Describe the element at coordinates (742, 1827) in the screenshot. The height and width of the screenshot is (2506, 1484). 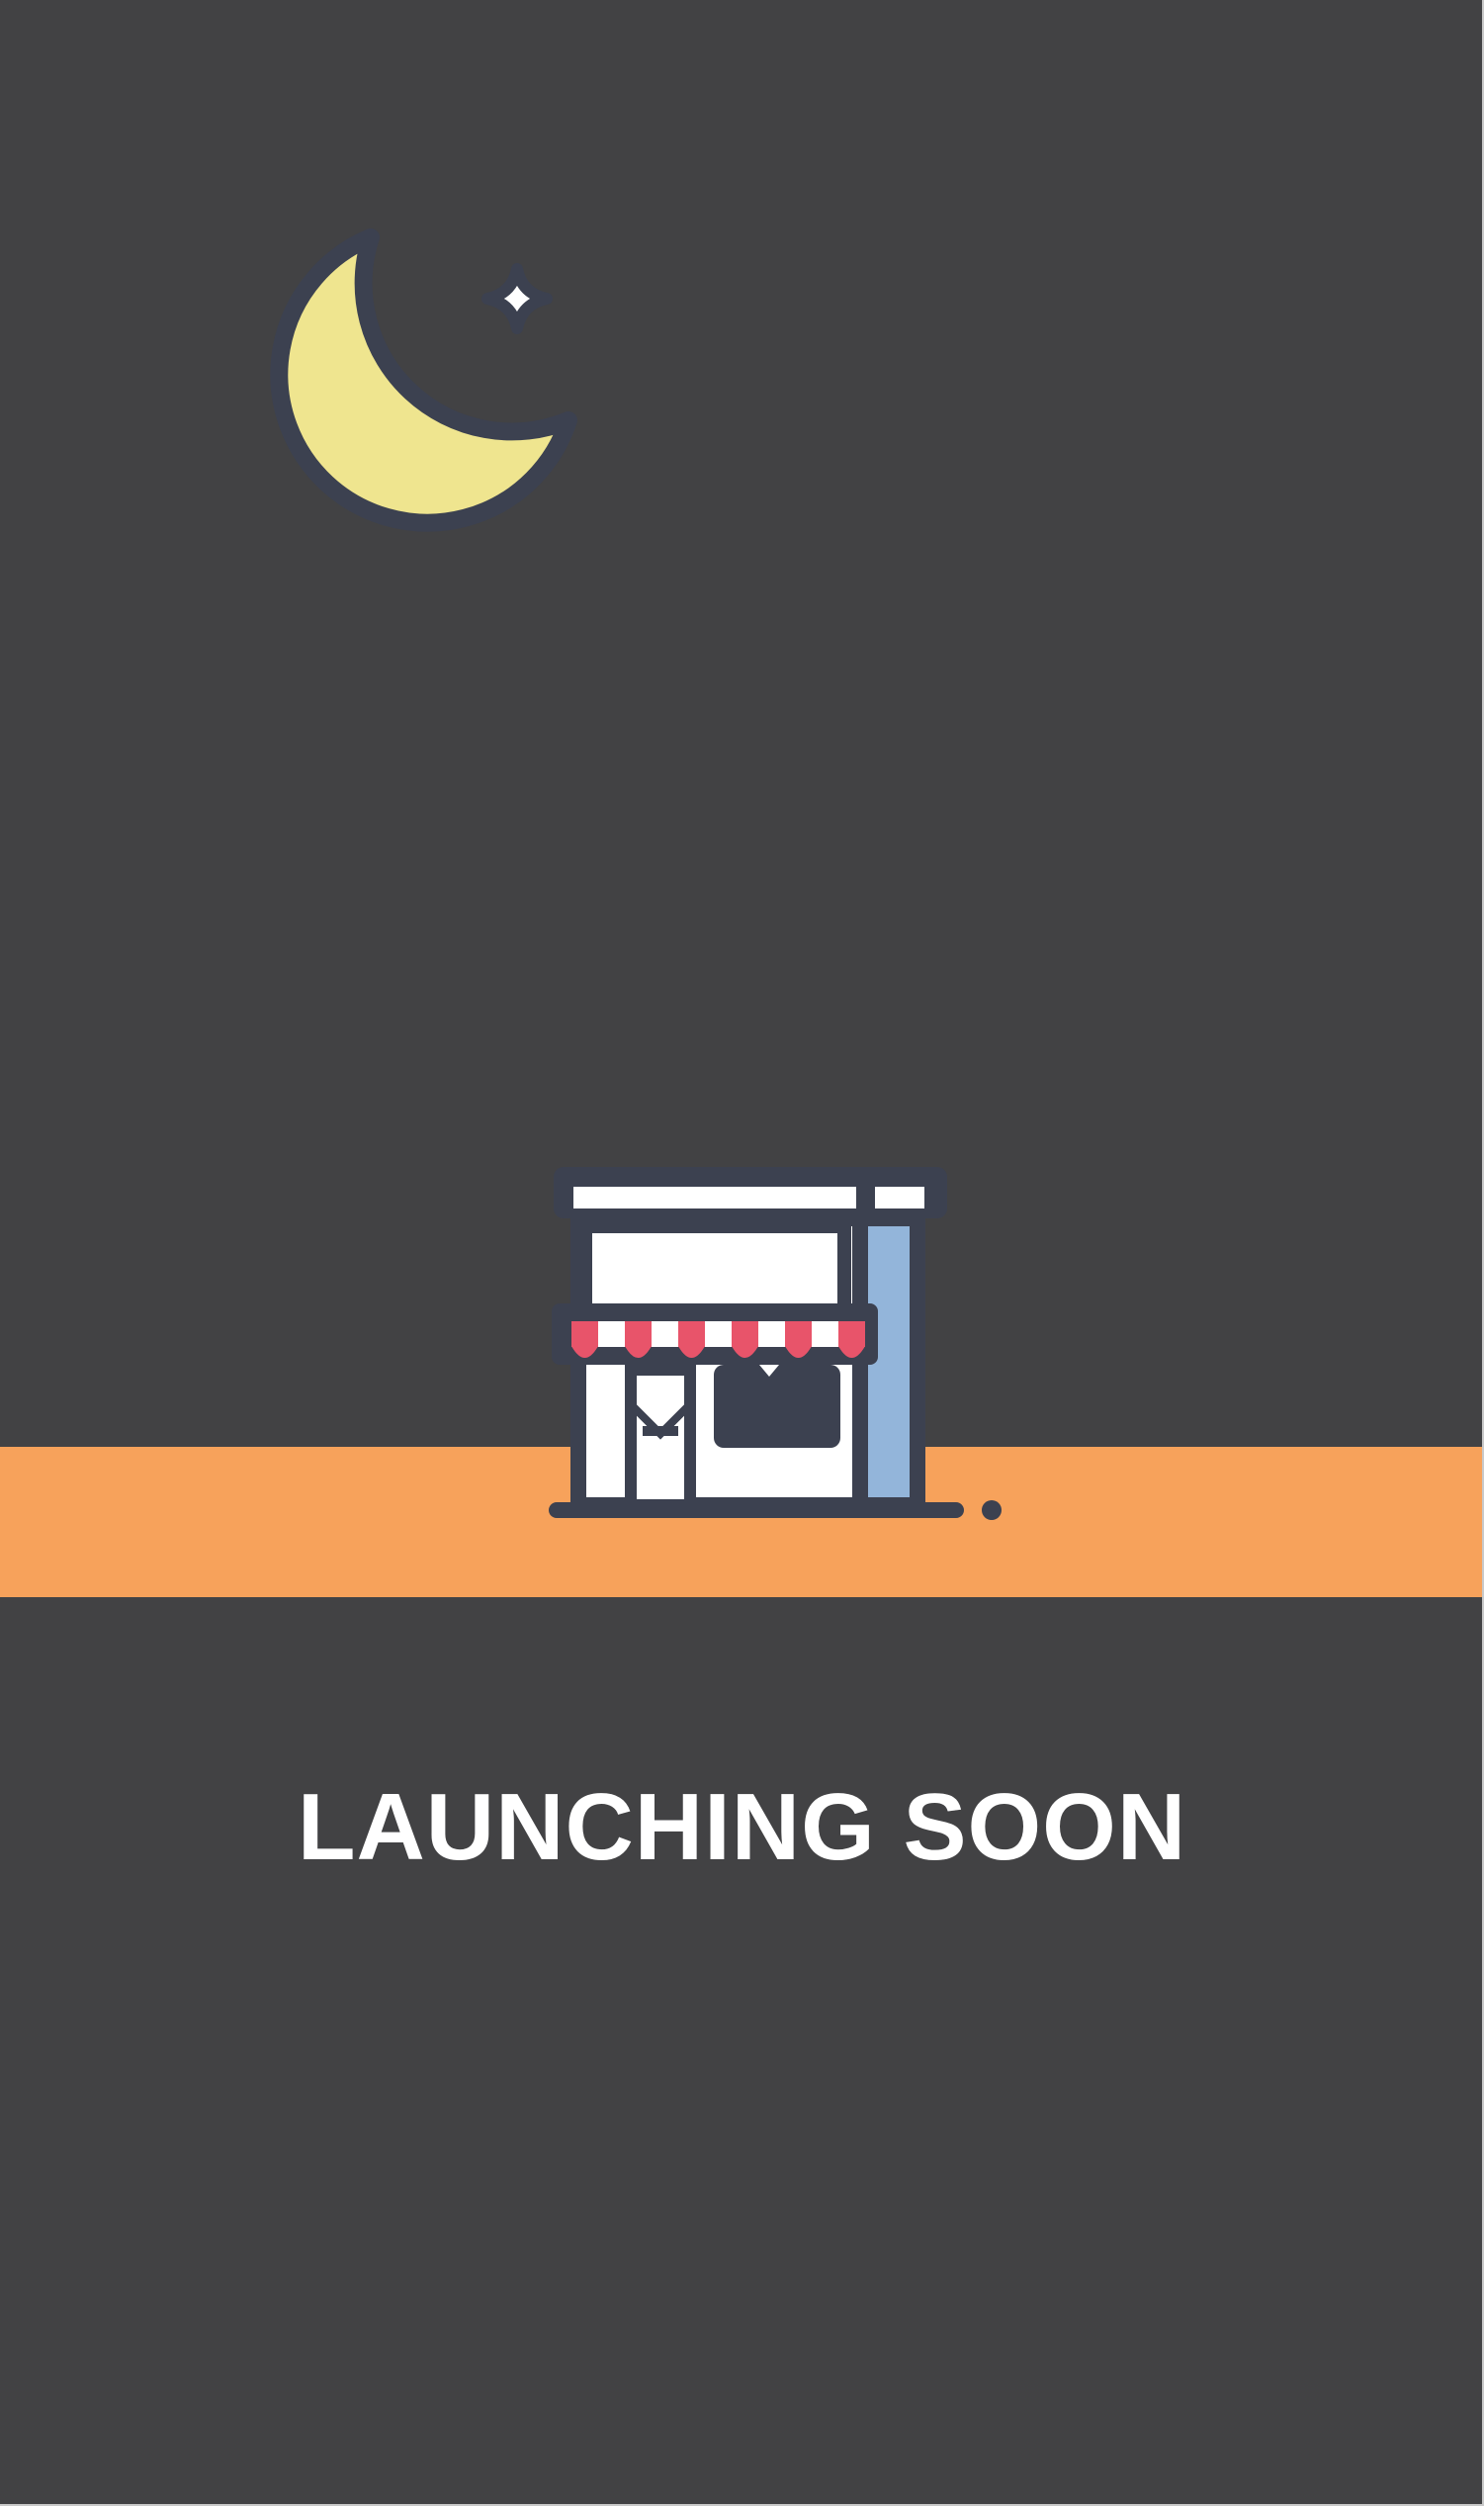
I see `launching-soon-heading: LAUNCHING SOON` at that location.